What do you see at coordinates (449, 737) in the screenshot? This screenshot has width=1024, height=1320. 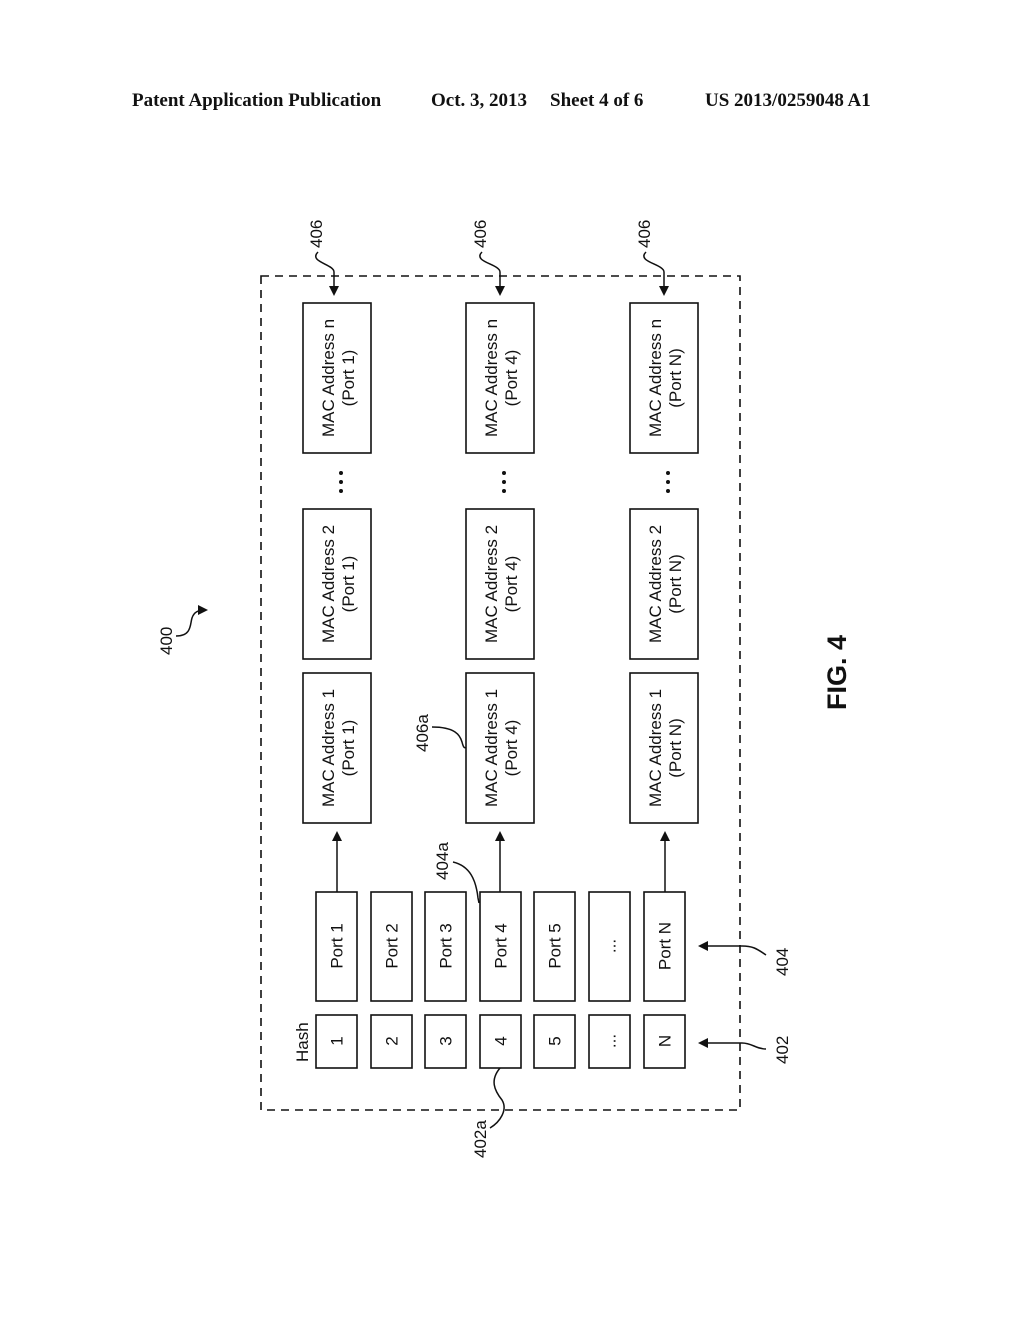 I see `ref-406a-leader` at bounding box center [449, 737].